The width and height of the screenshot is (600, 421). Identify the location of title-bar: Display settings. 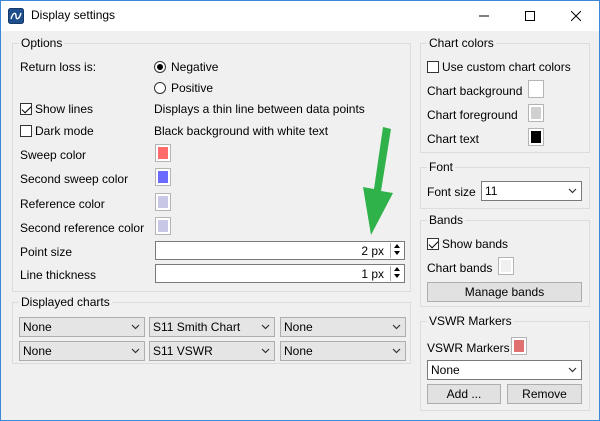
(300, 16).